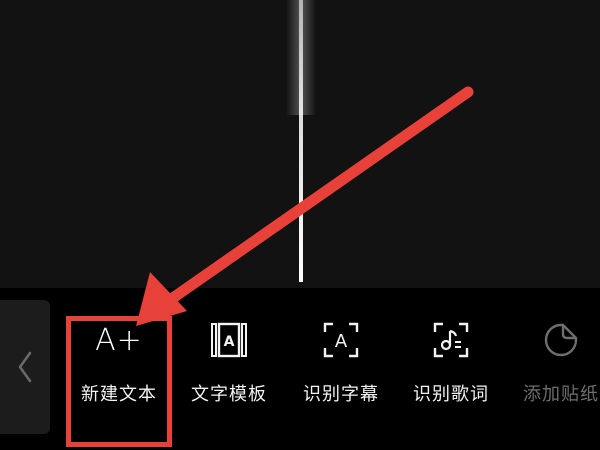  What do you see at coordinates (451, 394) in the screenshot?
I see `recognize-lyrics-label: 识别歌词` at bounding box center [451, 394].